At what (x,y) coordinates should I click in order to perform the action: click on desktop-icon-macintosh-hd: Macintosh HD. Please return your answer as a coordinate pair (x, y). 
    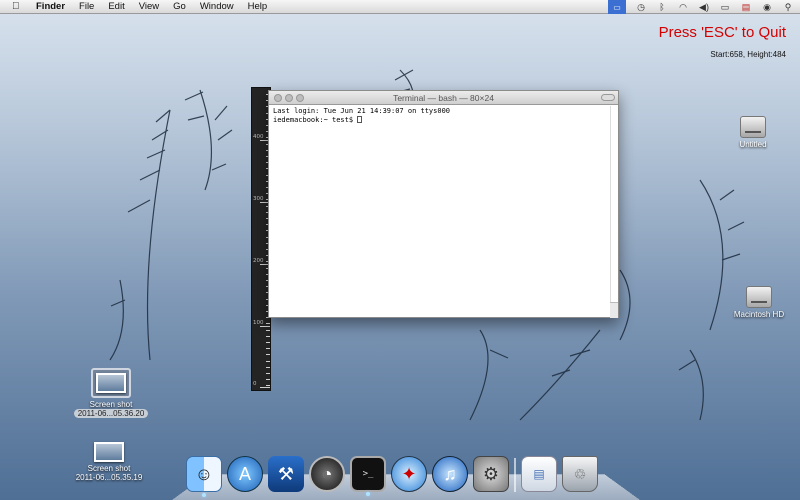
    Looking at the image, I should click on (759, 302).